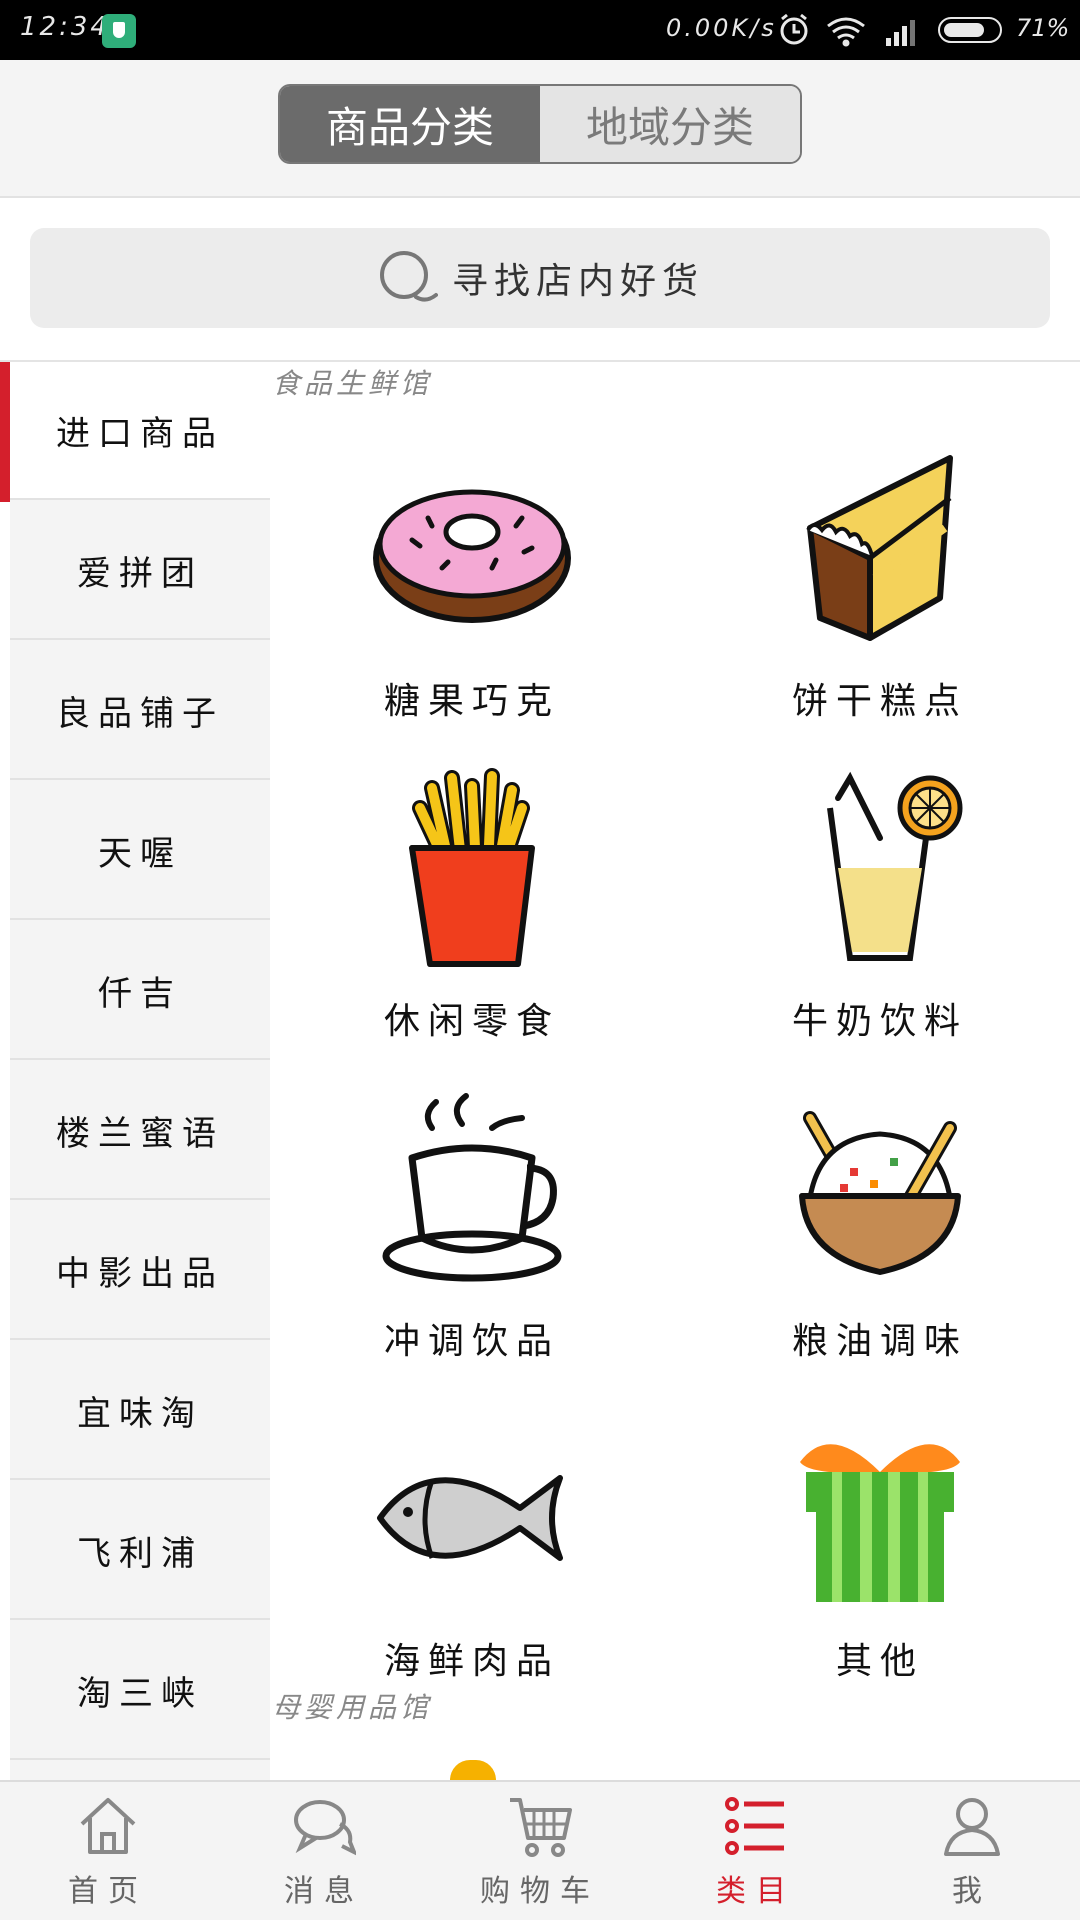 This screenshot has width=1080, height=1922. I want to click on signal-icon, so click(900, 33).